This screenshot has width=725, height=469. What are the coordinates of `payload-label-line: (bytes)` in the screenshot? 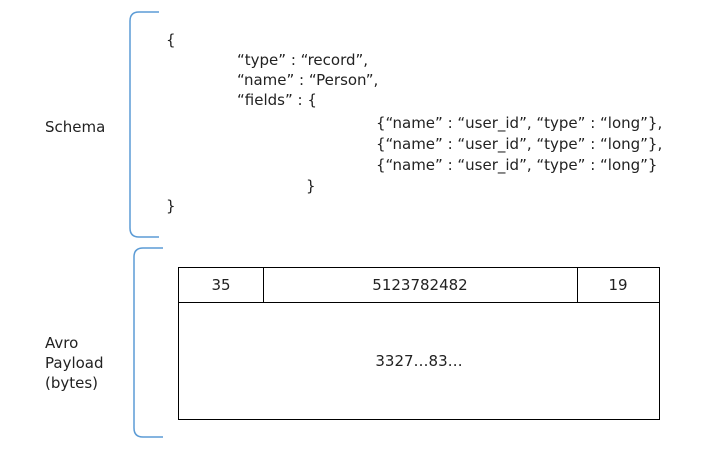 It's located at (72, 383).